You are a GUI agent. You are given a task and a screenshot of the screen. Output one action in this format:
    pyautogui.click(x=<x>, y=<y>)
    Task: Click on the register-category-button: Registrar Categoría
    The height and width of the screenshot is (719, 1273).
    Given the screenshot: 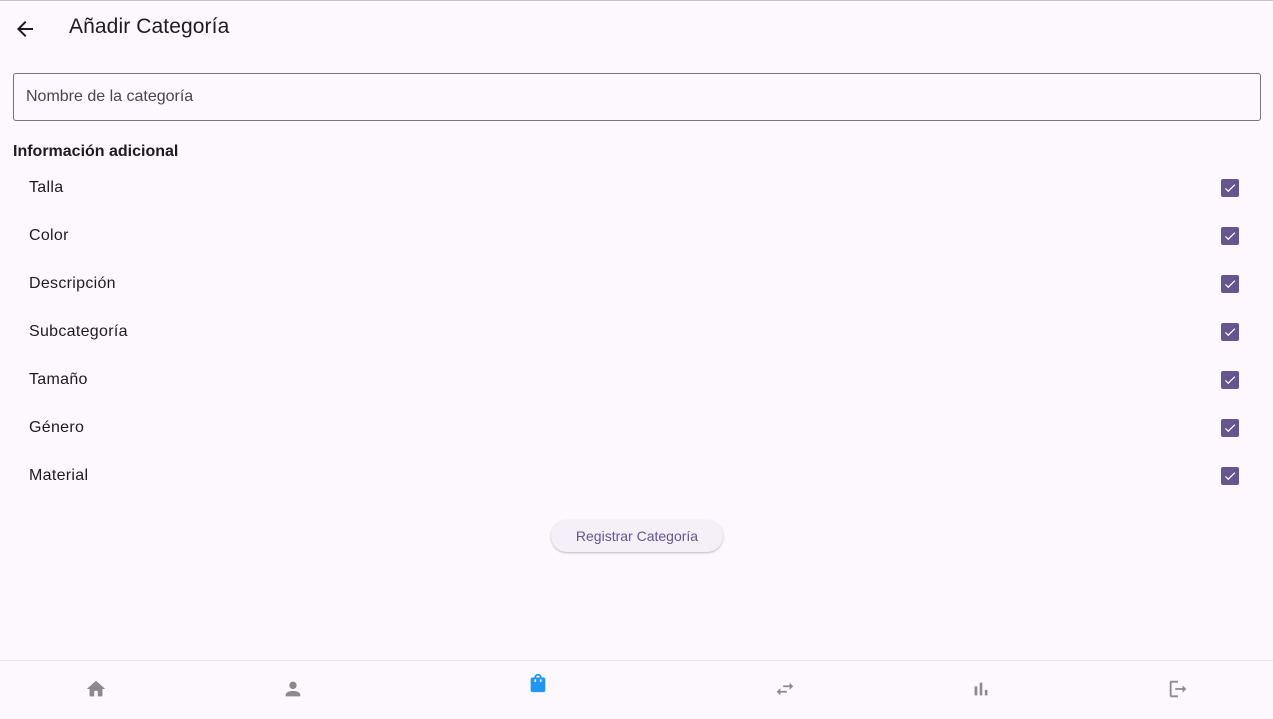 What is the action you would take?
    pyautogui.click(x=637, y=536)
    